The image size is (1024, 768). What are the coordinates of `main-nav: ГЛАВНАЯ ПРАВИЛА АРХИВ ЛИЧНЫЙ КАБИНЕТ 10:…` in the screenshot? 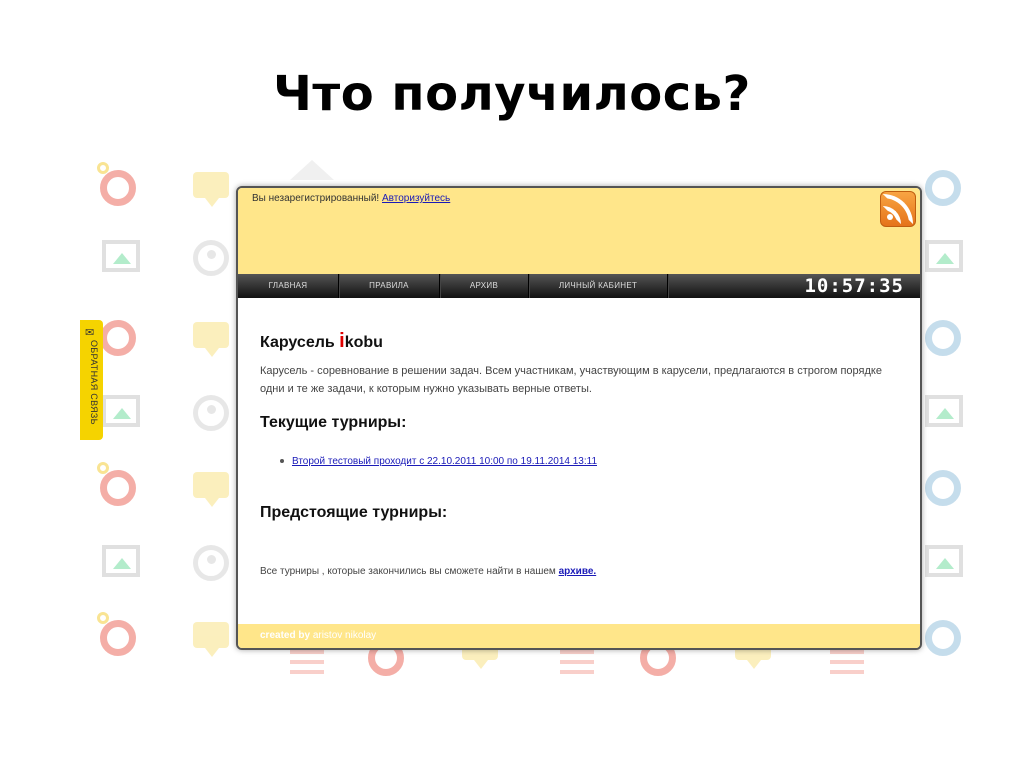 It's located at (579, 286).